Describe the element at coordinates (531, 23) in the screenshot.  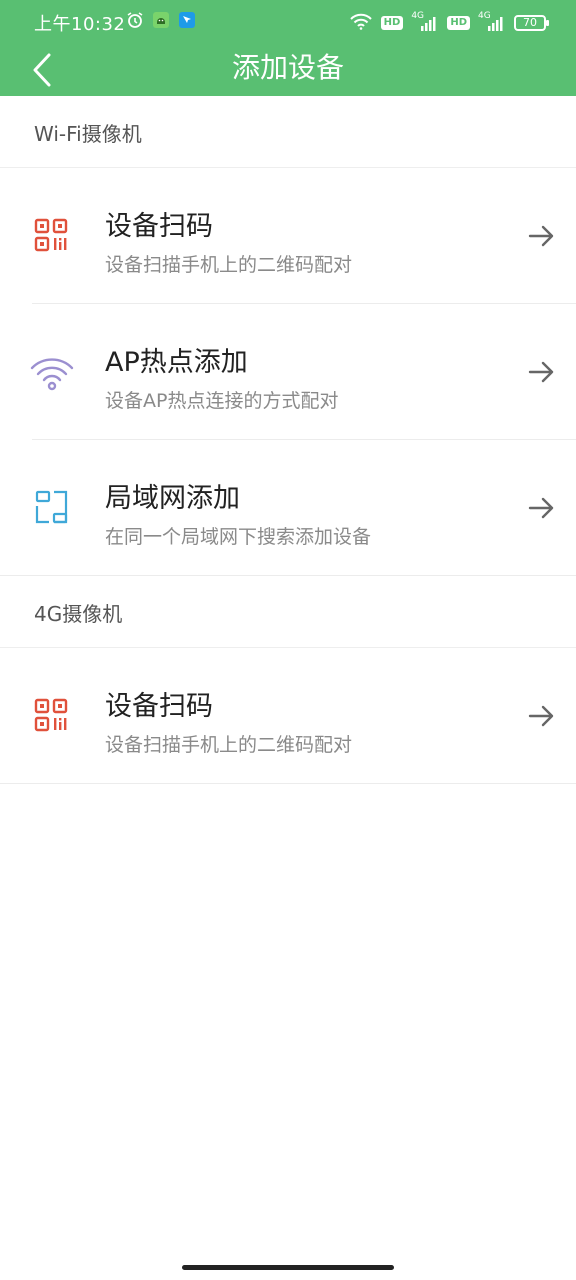
I see `battery-icon: 70` at that location.